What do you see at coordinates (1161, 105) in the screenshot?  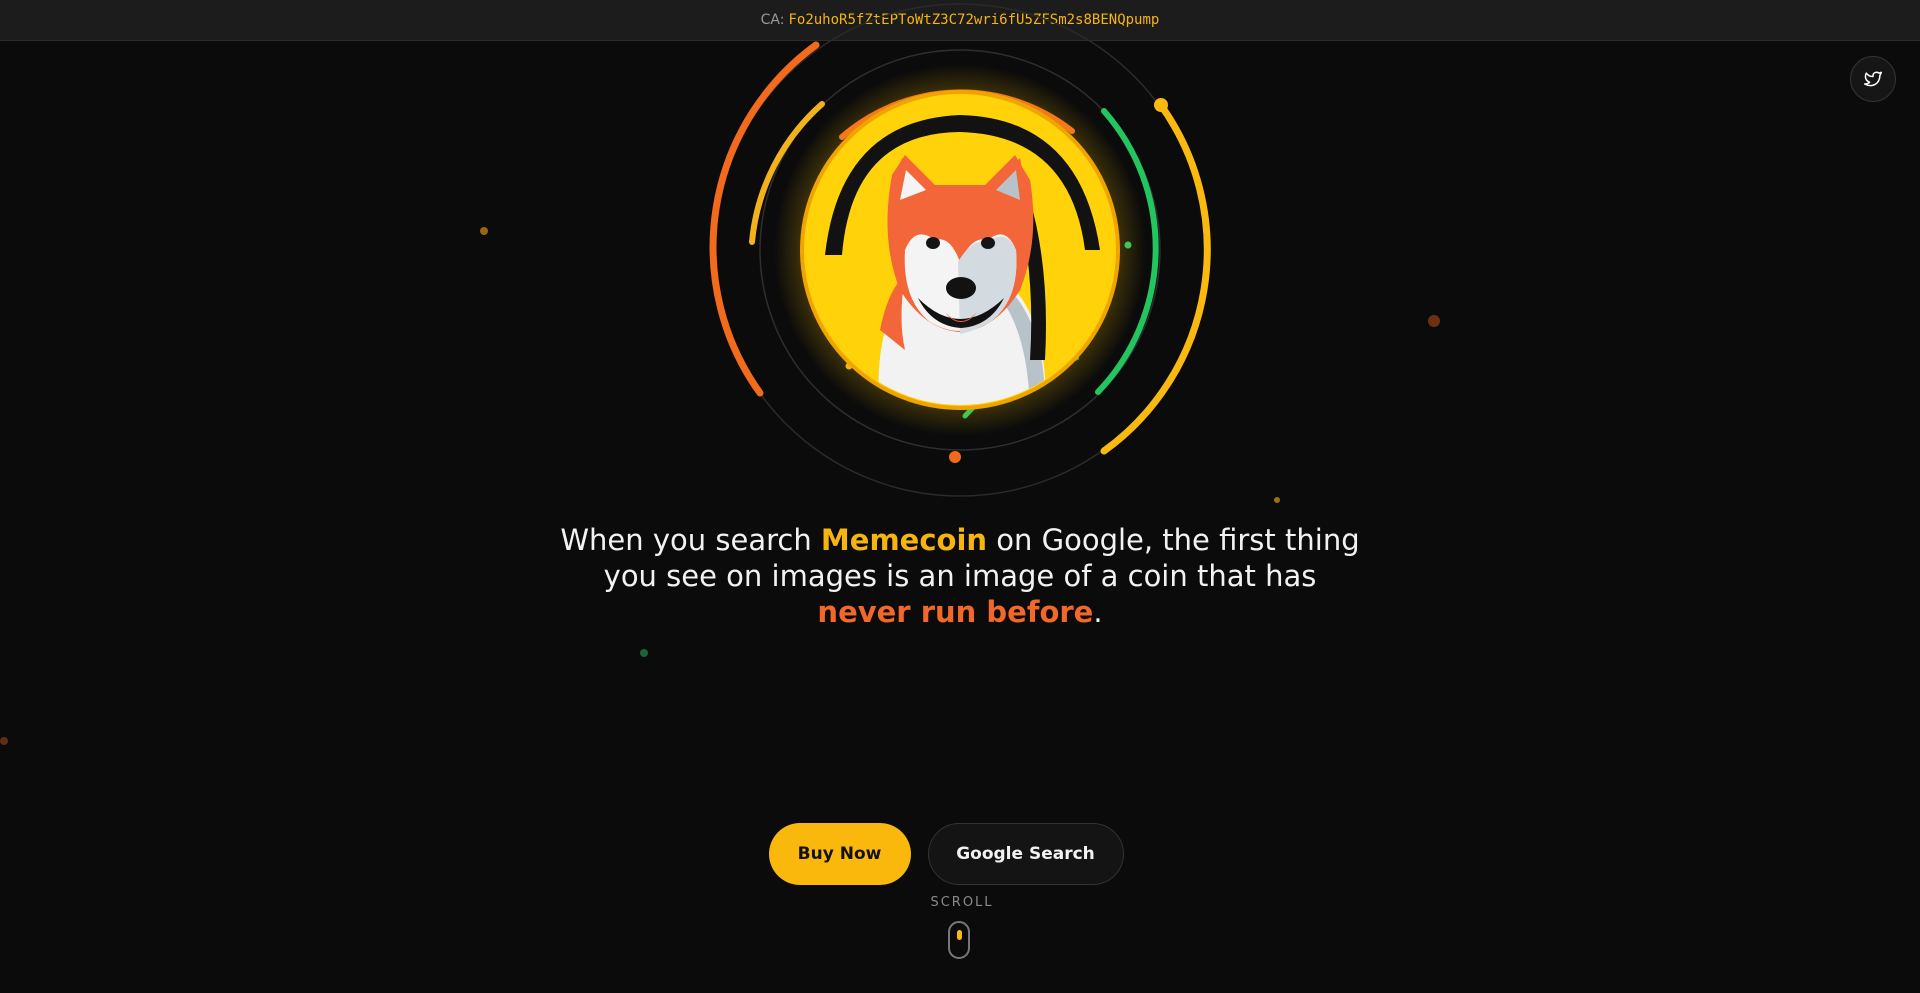 I see `orbit-dot-yellow` at bounding box center [1161, 105].